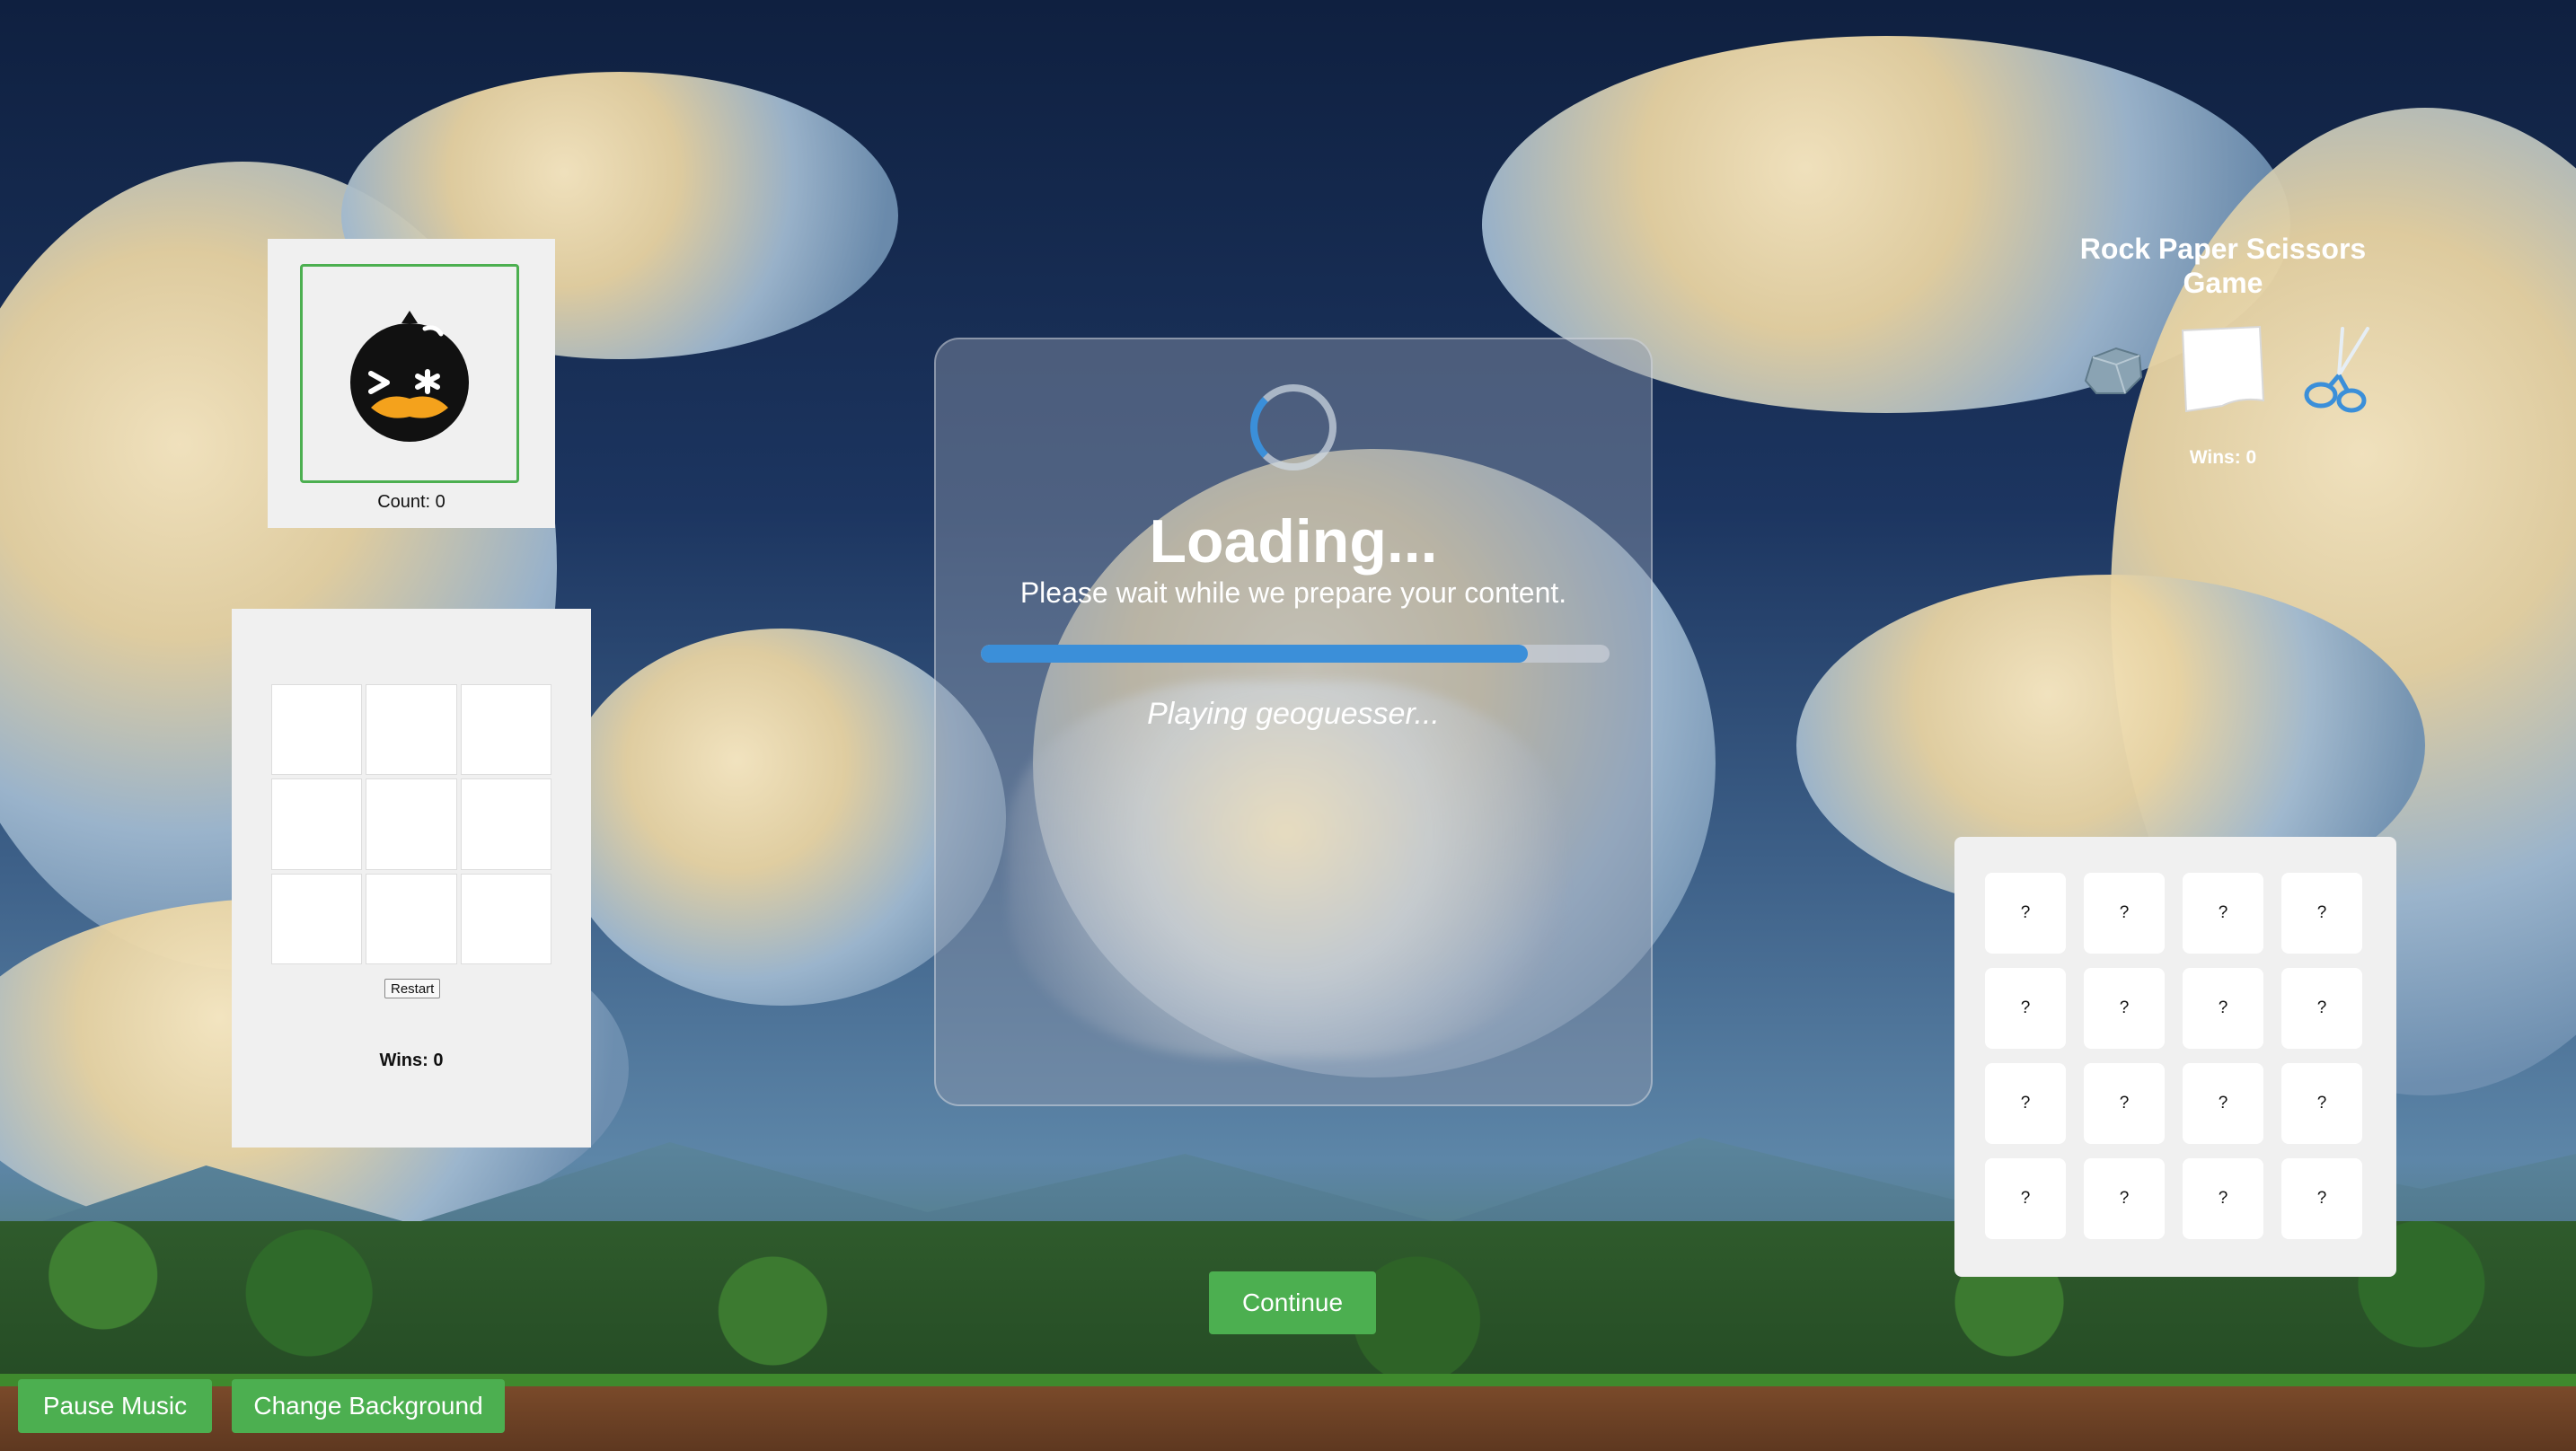  Describe the element at coordinates (115, 1406) in the screenshot. I see `pause-music-button: Pause Music` at that location.